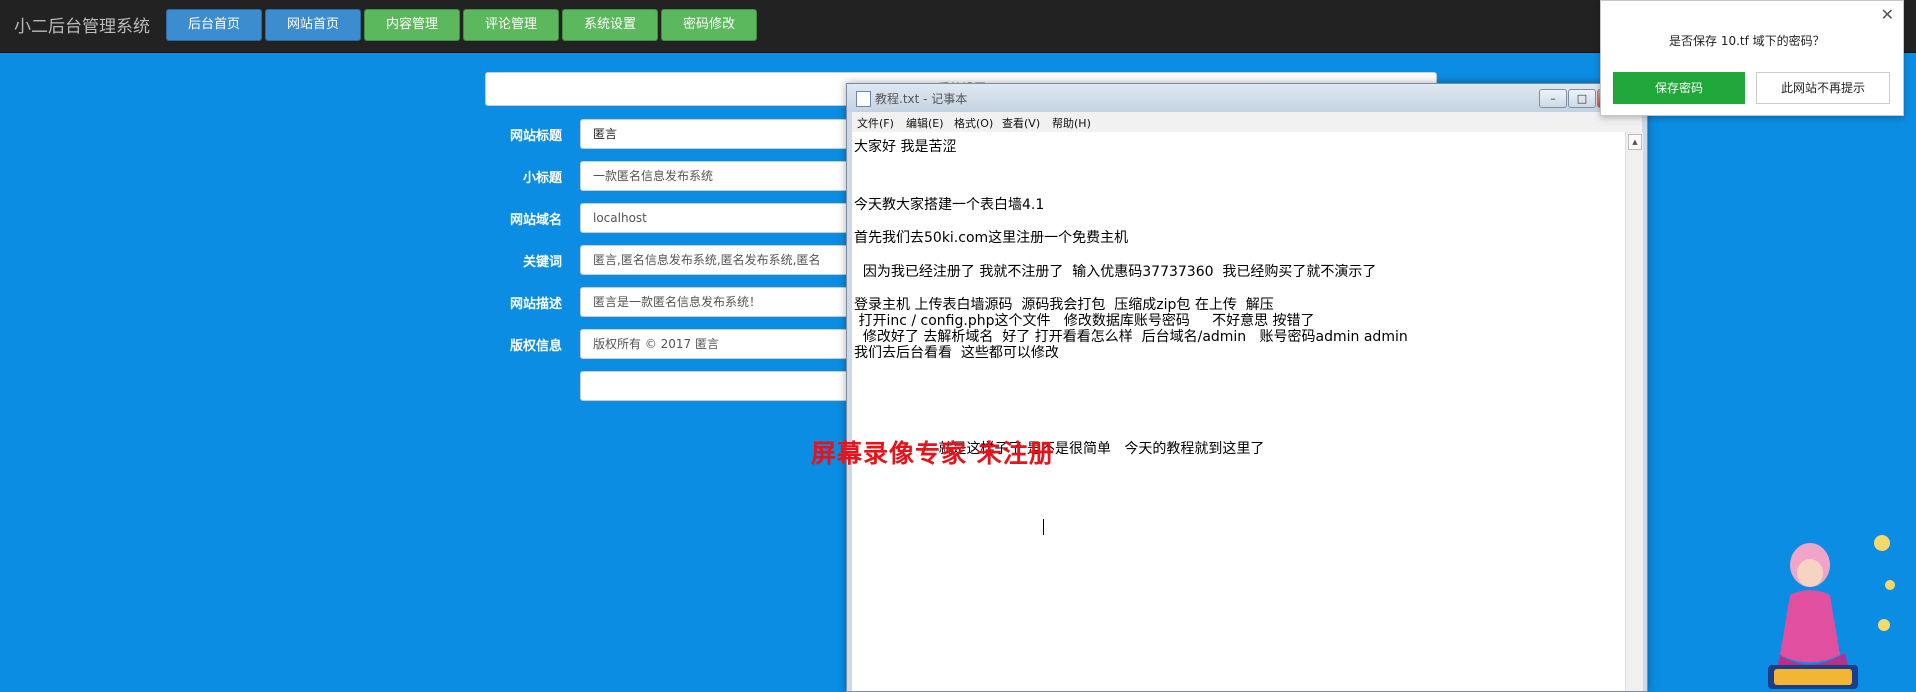  What do you see at coordinates (1582, 98) in the screenshot?
I see `maximize-icon: □` at bounding box center [1582, 98].